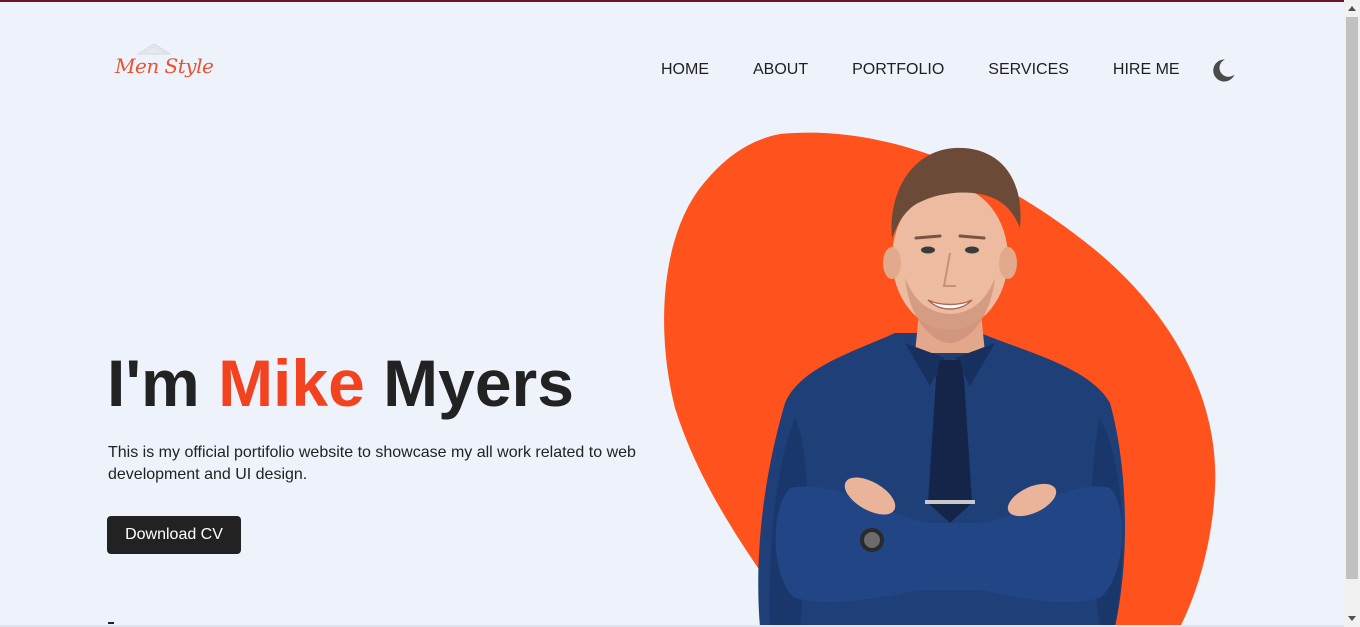  What do you see at coordinates (948, 70) in the screenshot?
I see `main-nav: HOME ABOUT PORTFOLIO SERVICES HIRE ME` at bounding box center [948, 70].